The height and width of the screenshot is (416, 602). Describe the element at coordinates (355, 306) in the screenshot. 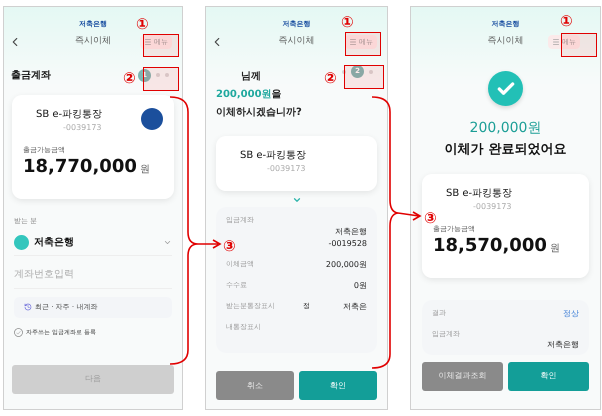

I see `detail-value: 저축은` at that location.